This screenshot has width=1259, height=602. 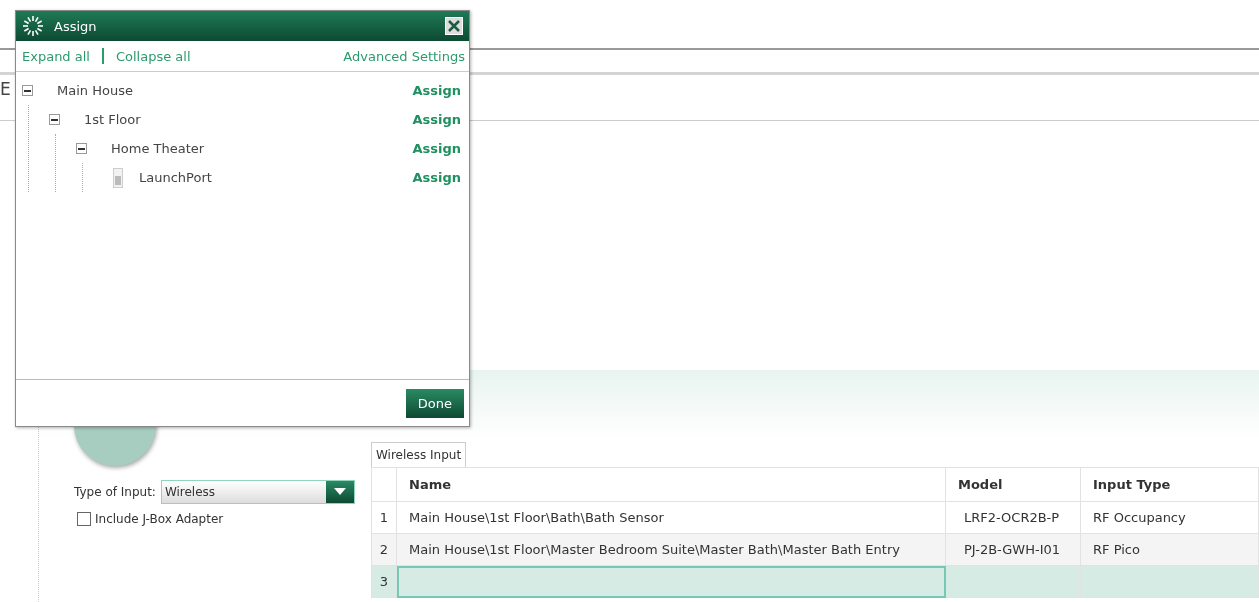 What do you see at coordinates (159, 519) in the screenshot?
I see `checkbox-label: Include J-Box Adapter` at bounding box center [159, 519].